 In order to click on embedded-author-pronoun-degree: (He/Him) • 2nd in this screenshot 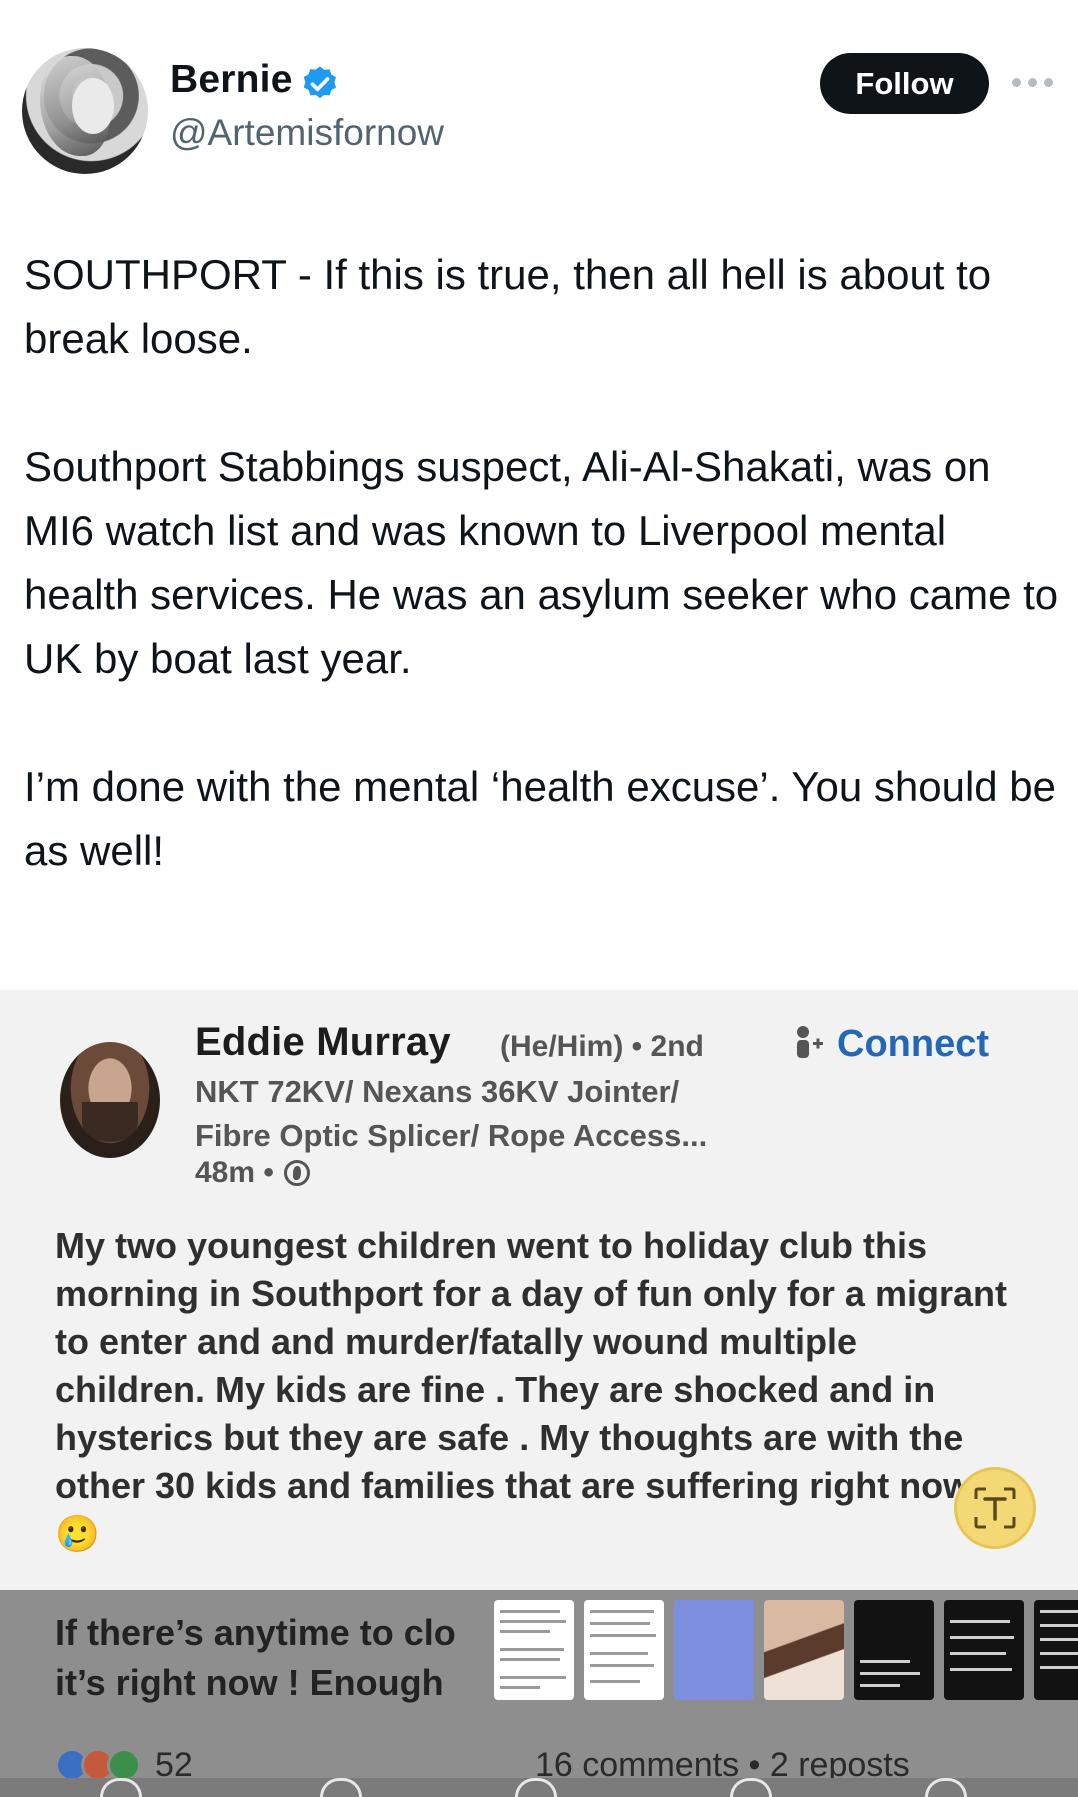, I will do `click(602, 1046)`.